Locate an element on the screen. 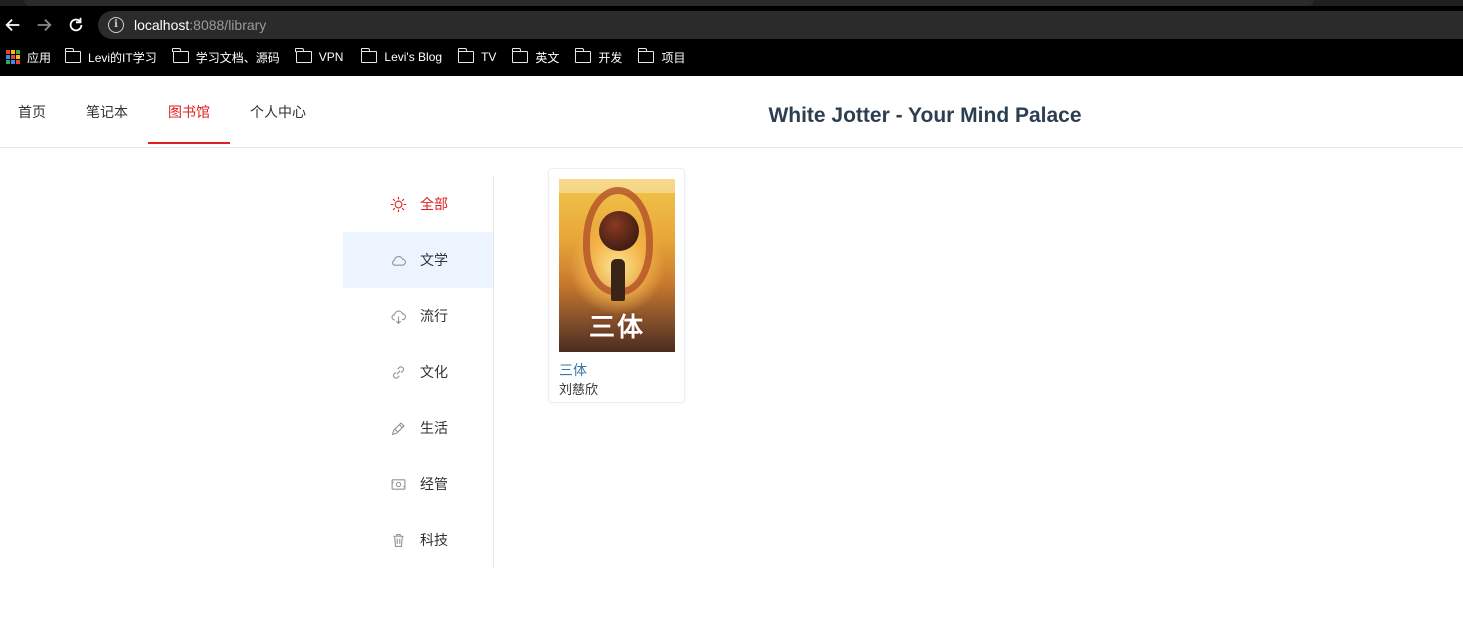 This screenshot has height=641, width=1463. nav-library: 图书馆 is located at coordinates (189, 110).